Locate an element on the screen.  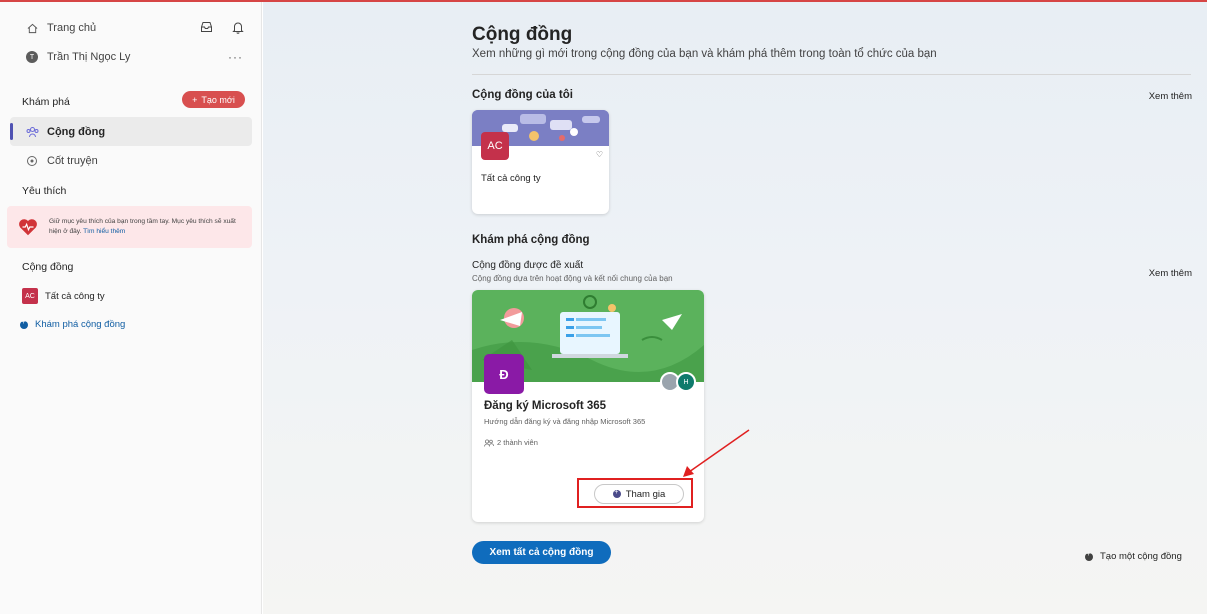
inbox-icon is located at coordinates (206, 27).